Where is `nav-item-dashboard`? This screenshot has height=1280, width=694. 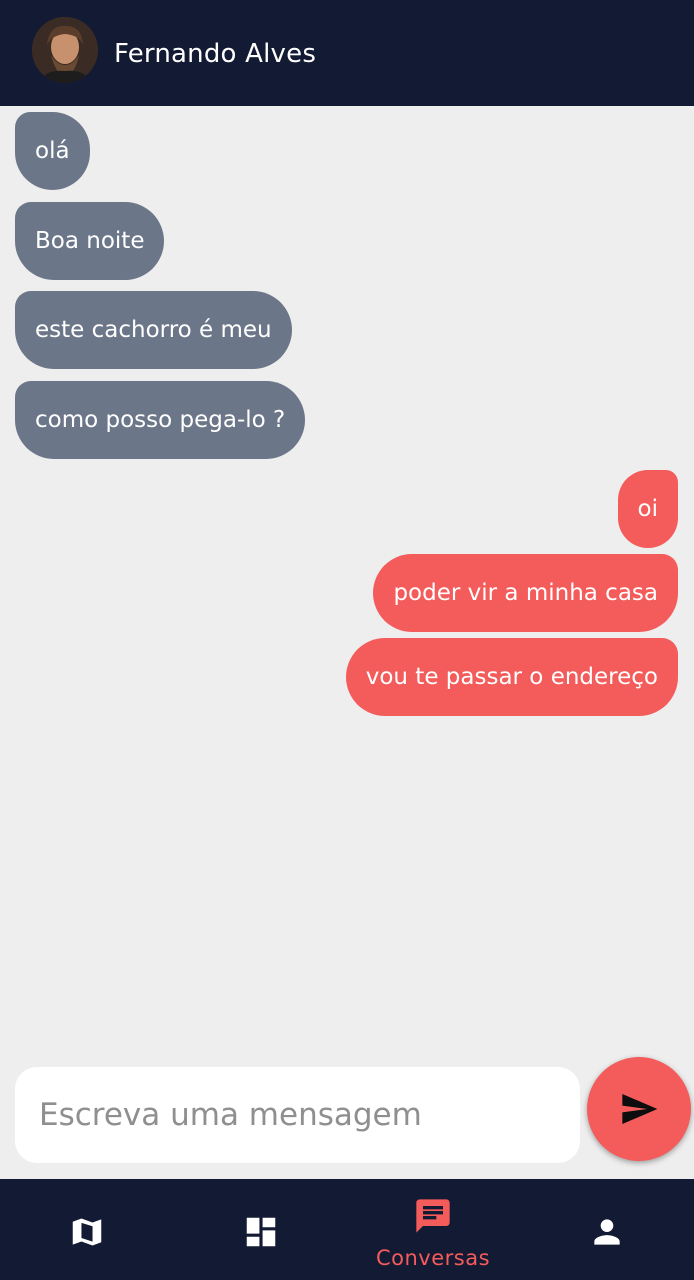 nav-item-dashboard is located at coordinates (261, 1229).